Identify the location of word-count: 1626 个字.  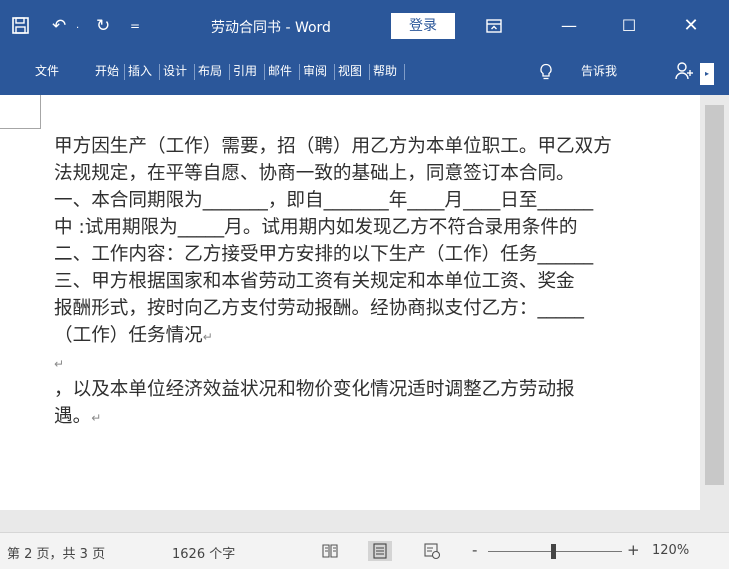
(203, 552).